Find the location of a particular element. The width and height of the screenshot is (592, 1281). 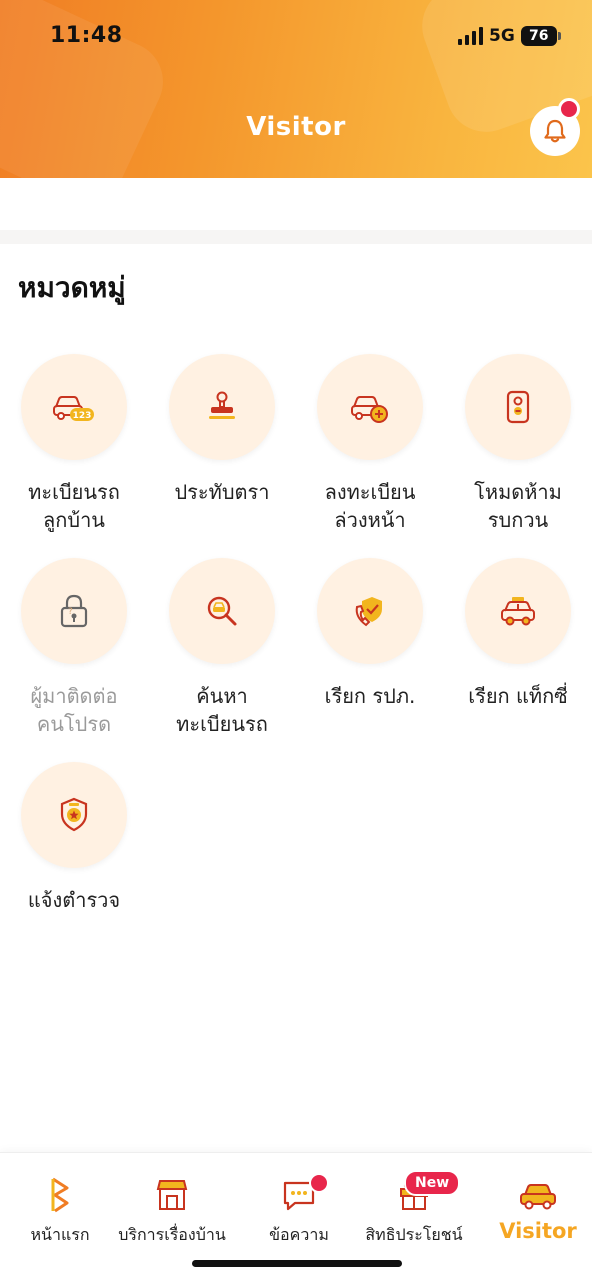

category-label: แจ้งตำรวจ is located at coordinates (74, 900).